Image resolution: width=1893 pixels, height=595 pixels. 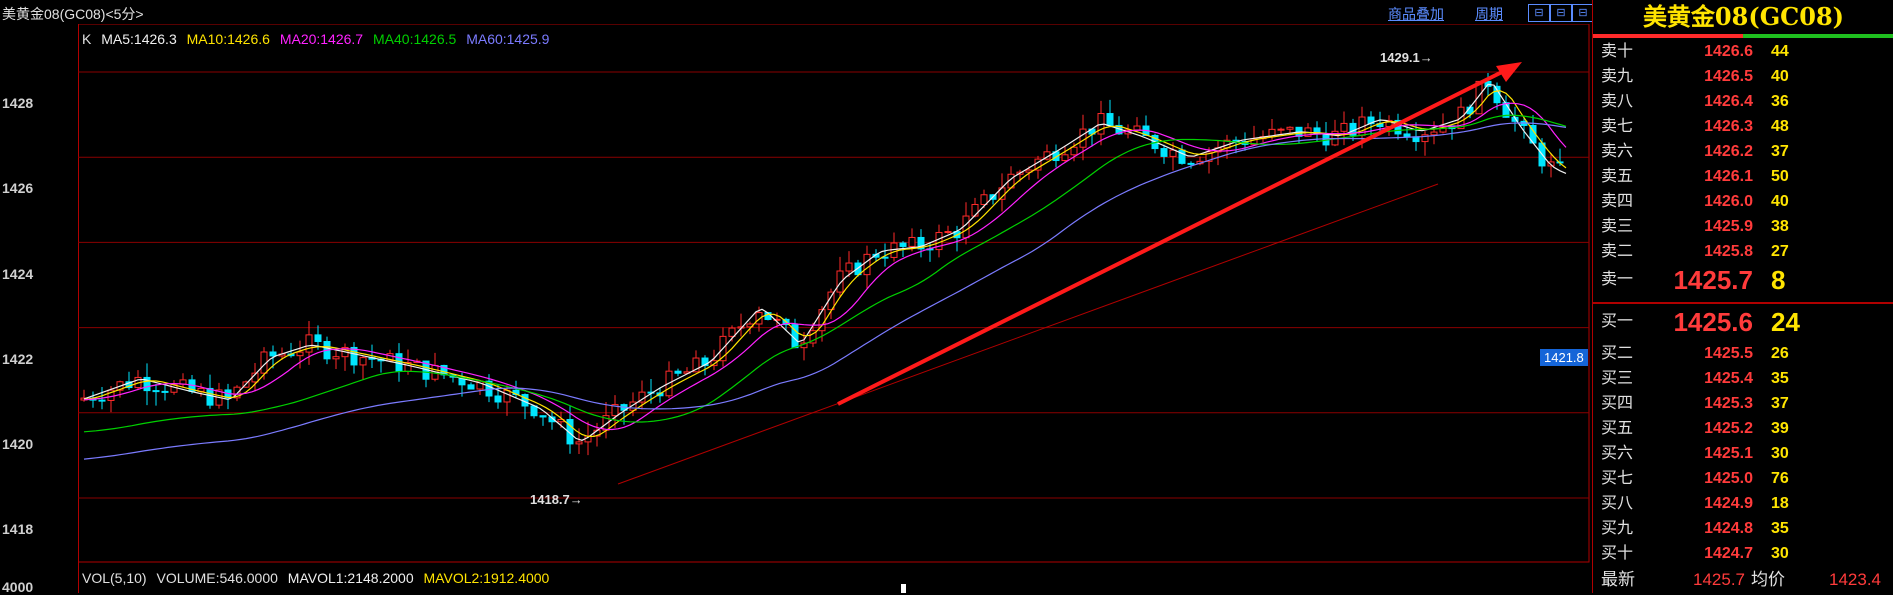 I want to click on ask-row: 卖一 1425.7 8, so click(x=1743, y=280).